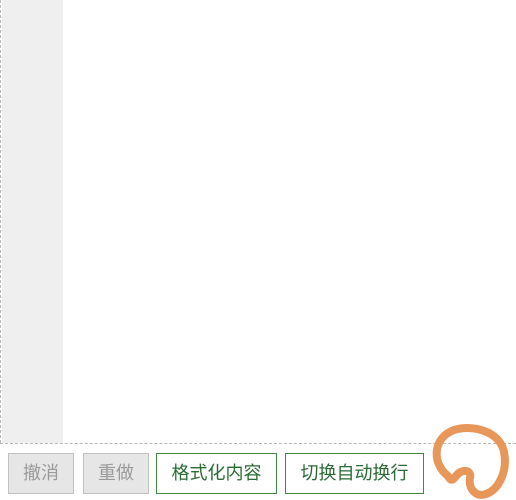 The width and height of the screenshot is (516, 500). I want to click on undo-button: 撤消, so click(41, 473).